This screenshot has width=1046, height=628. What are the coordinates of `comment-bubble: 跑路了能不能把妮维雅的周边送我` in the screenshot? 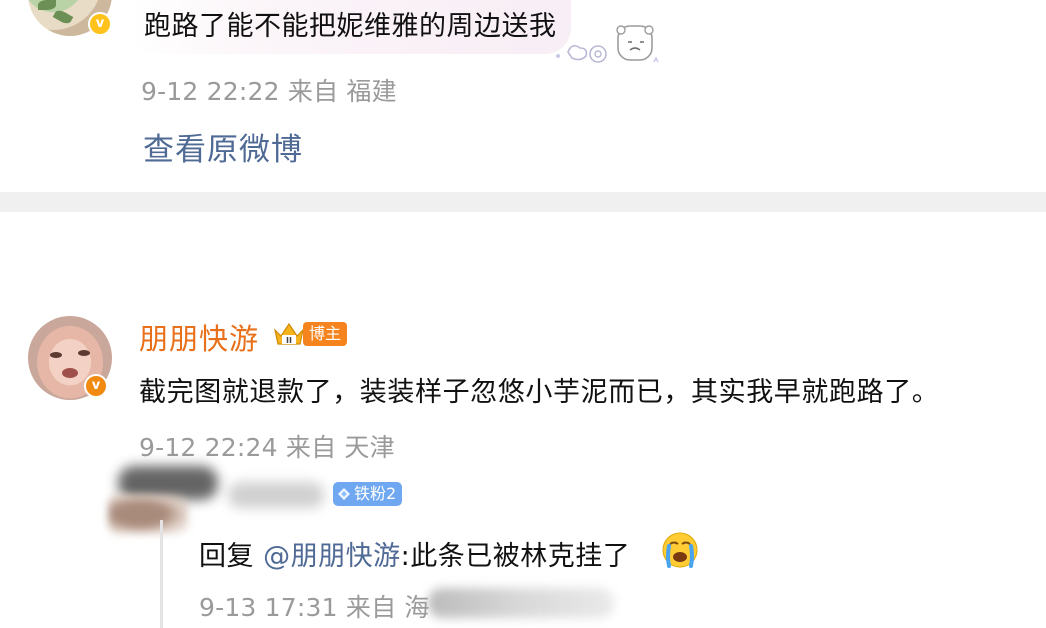 It's located at (350, 27).